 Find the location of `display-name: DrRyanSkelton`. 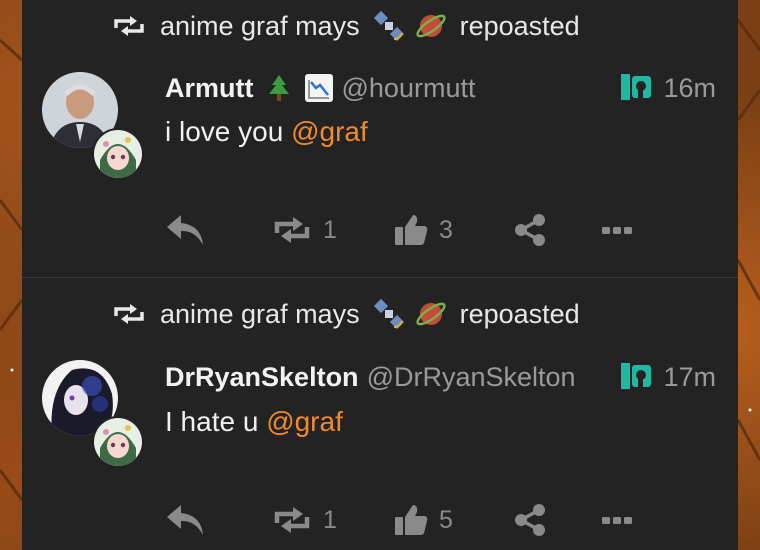

display-name: DrRyanSkelton is located at coordinates (262, 377).